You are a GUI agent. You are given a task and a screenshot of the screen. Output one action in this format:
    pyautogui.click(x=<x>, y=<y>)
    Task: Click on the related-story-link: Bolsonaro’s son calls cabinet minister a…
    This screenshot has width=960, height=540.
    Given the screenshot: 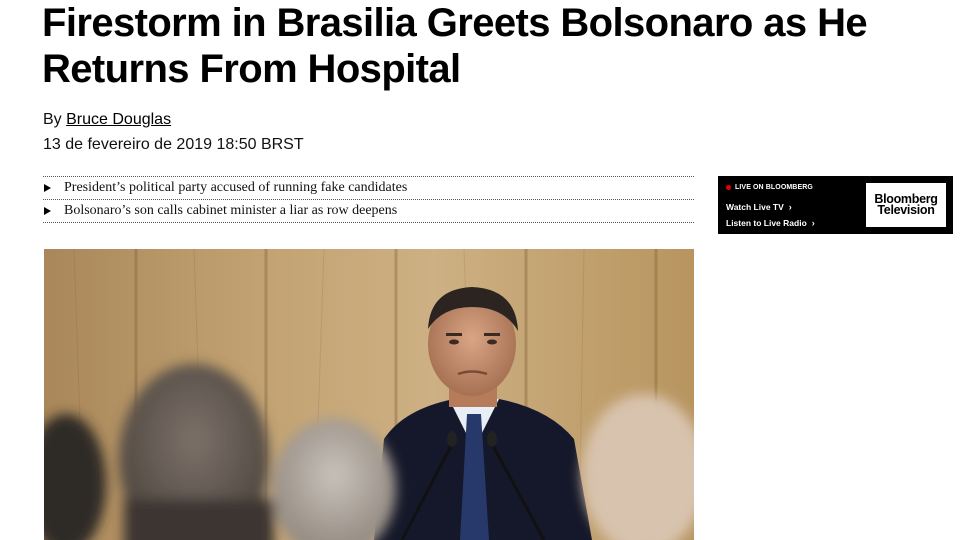 What is the action you would take?
    pyautogui.click(x=368, y=211)
    